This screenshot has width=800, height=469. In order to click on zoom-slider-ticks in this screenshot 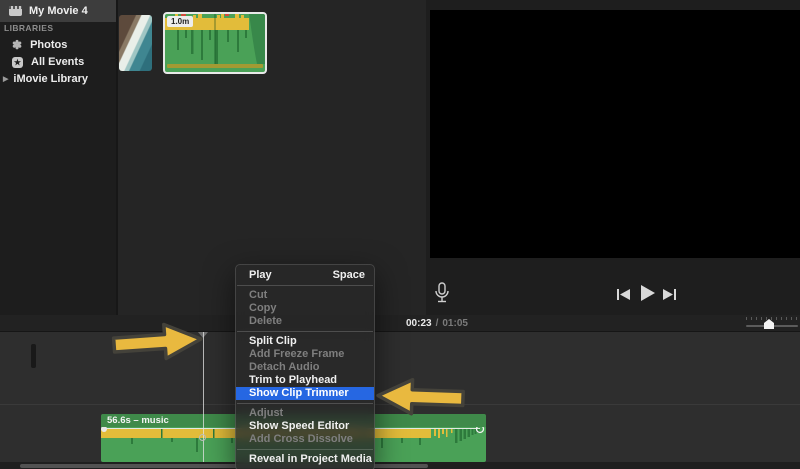, I will do `click(772, 318)`.